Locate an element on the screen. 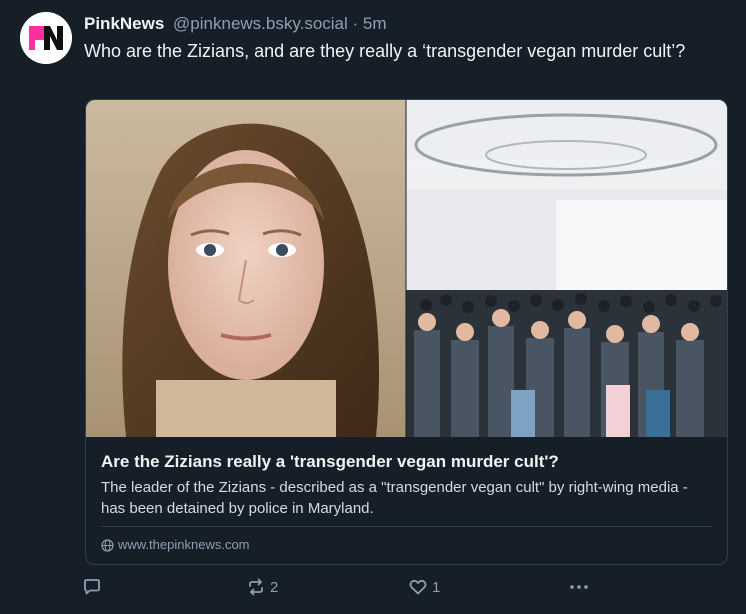  repost-icon is located at coordinates (256, 587).